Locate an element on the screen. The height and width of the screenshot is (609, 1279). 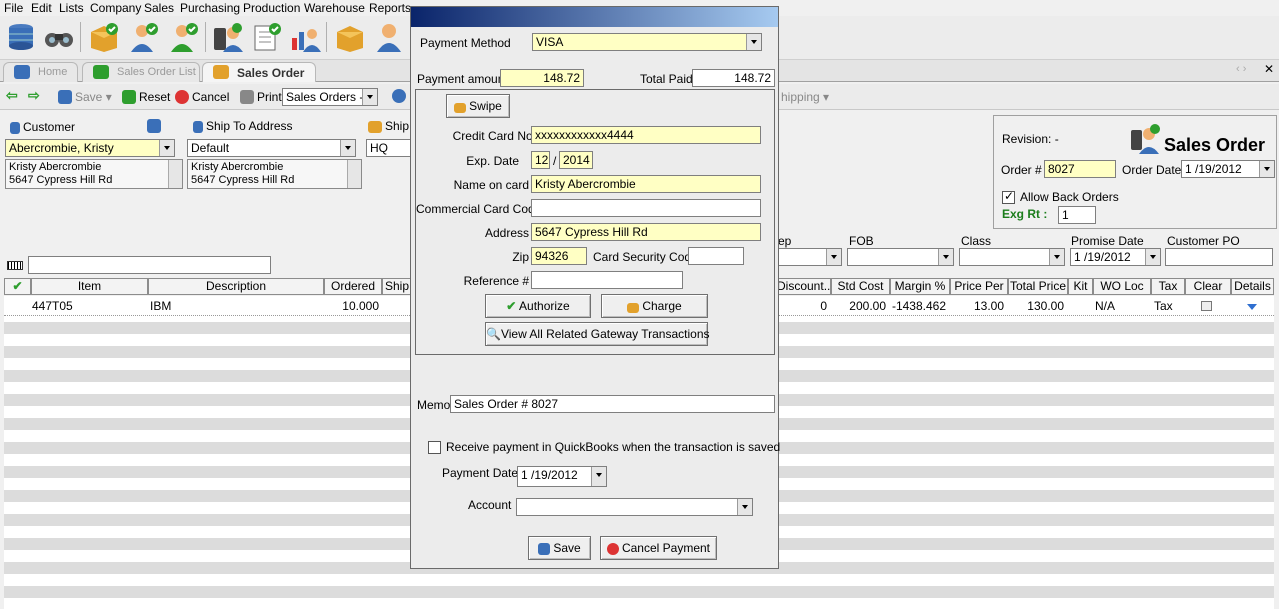
cell-margin: -1438.462 is located at coordinates (918, 306).